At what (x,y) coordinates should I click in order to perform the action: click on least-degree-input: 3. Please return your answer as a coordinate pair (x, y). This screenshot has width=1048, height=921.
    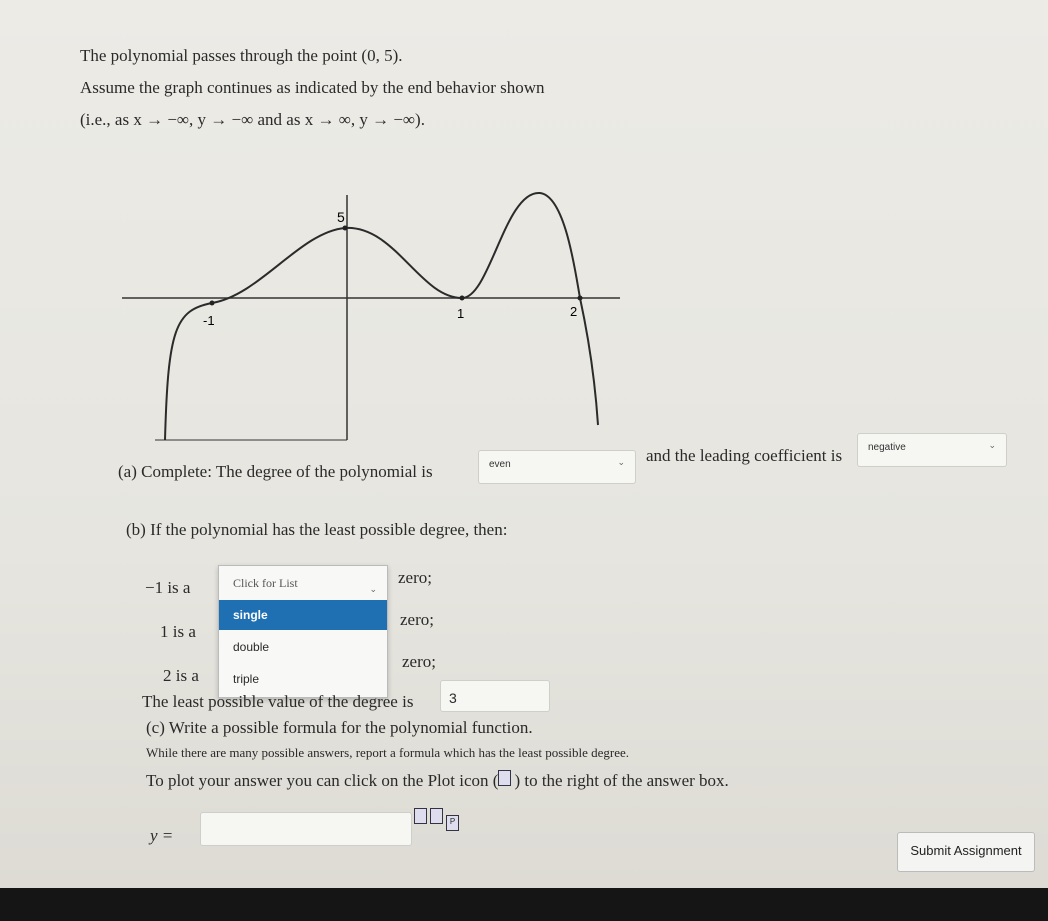
    Looking at the image, I should click on (495, 696).